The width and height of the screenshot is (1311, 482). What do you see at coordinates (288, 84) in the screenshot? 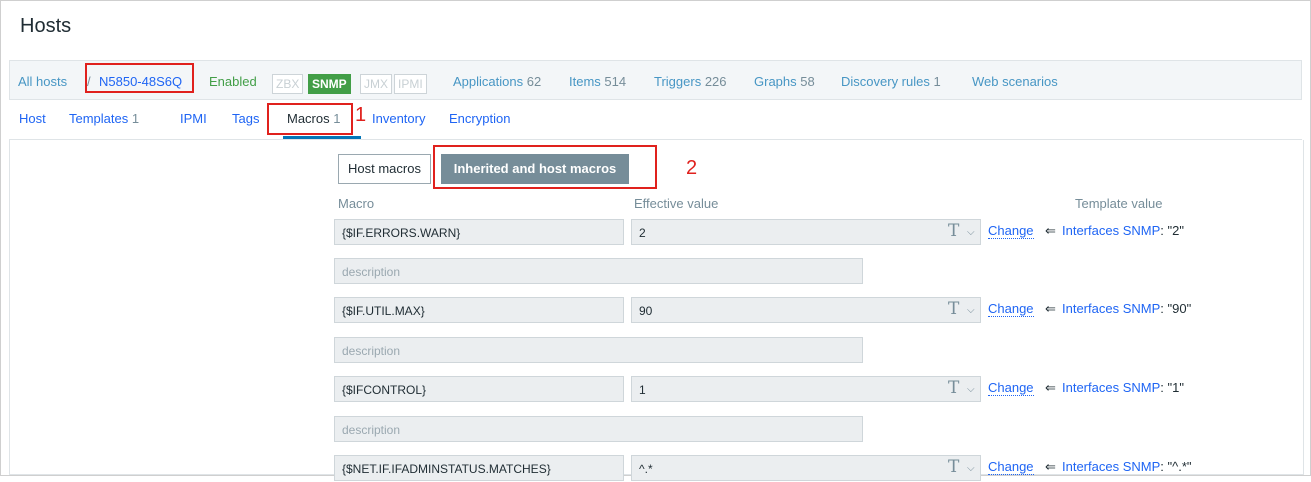
I see `availability-zbx-badge: ZBX` at bounding box center [288, 84].